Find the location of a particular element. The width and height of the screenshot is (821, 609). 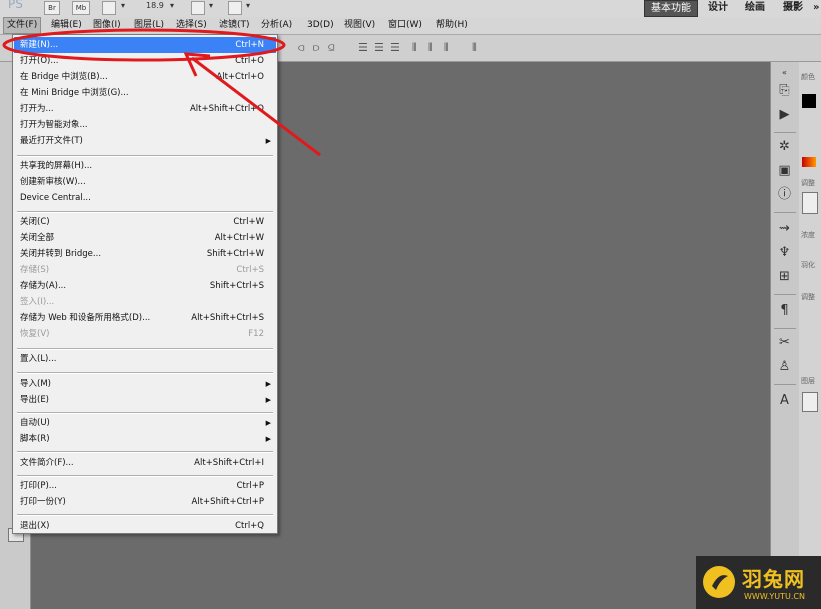

watermark-brand: 羽兔网 is located at coordinates (773, 579).